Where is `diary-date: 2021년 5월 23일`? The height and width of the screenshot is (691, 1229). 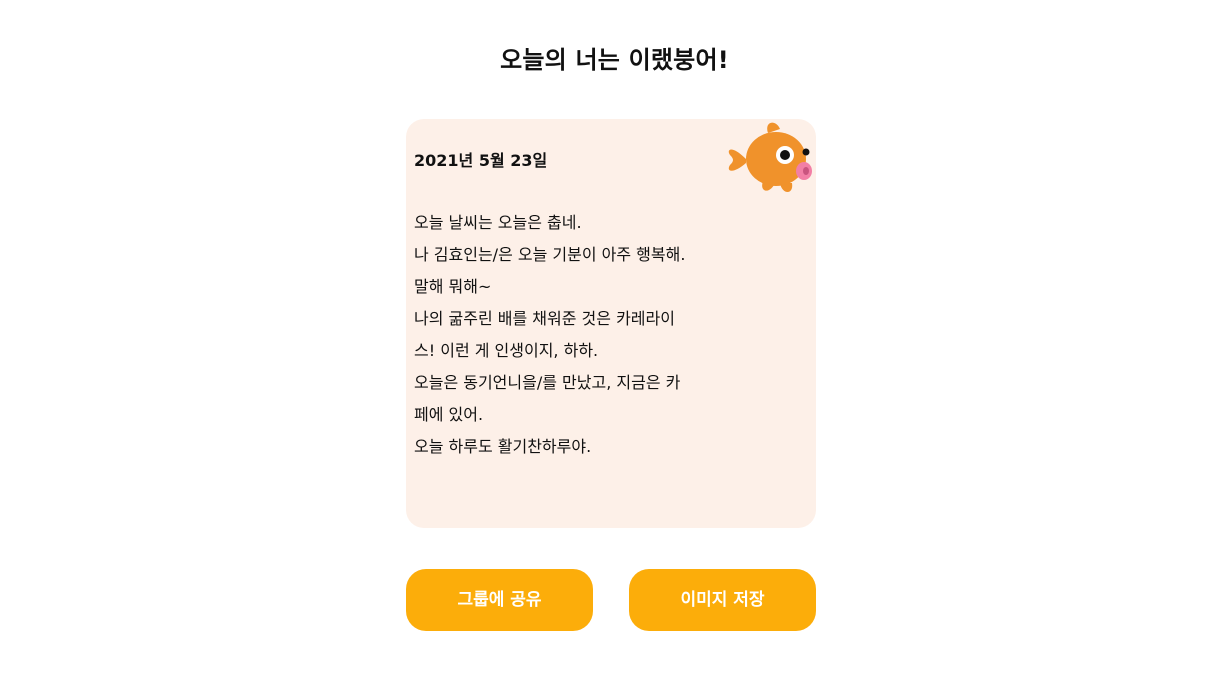
diary-date: 2021년 5월 23일 is located at coordinates (481, 160).